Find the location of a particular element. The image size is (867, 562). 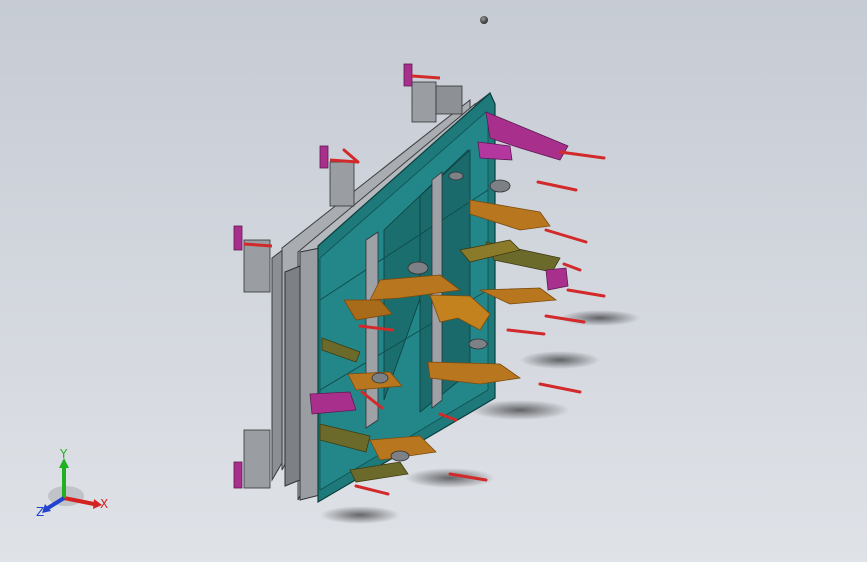

side-post-middle is located at coordinates (253, 259).